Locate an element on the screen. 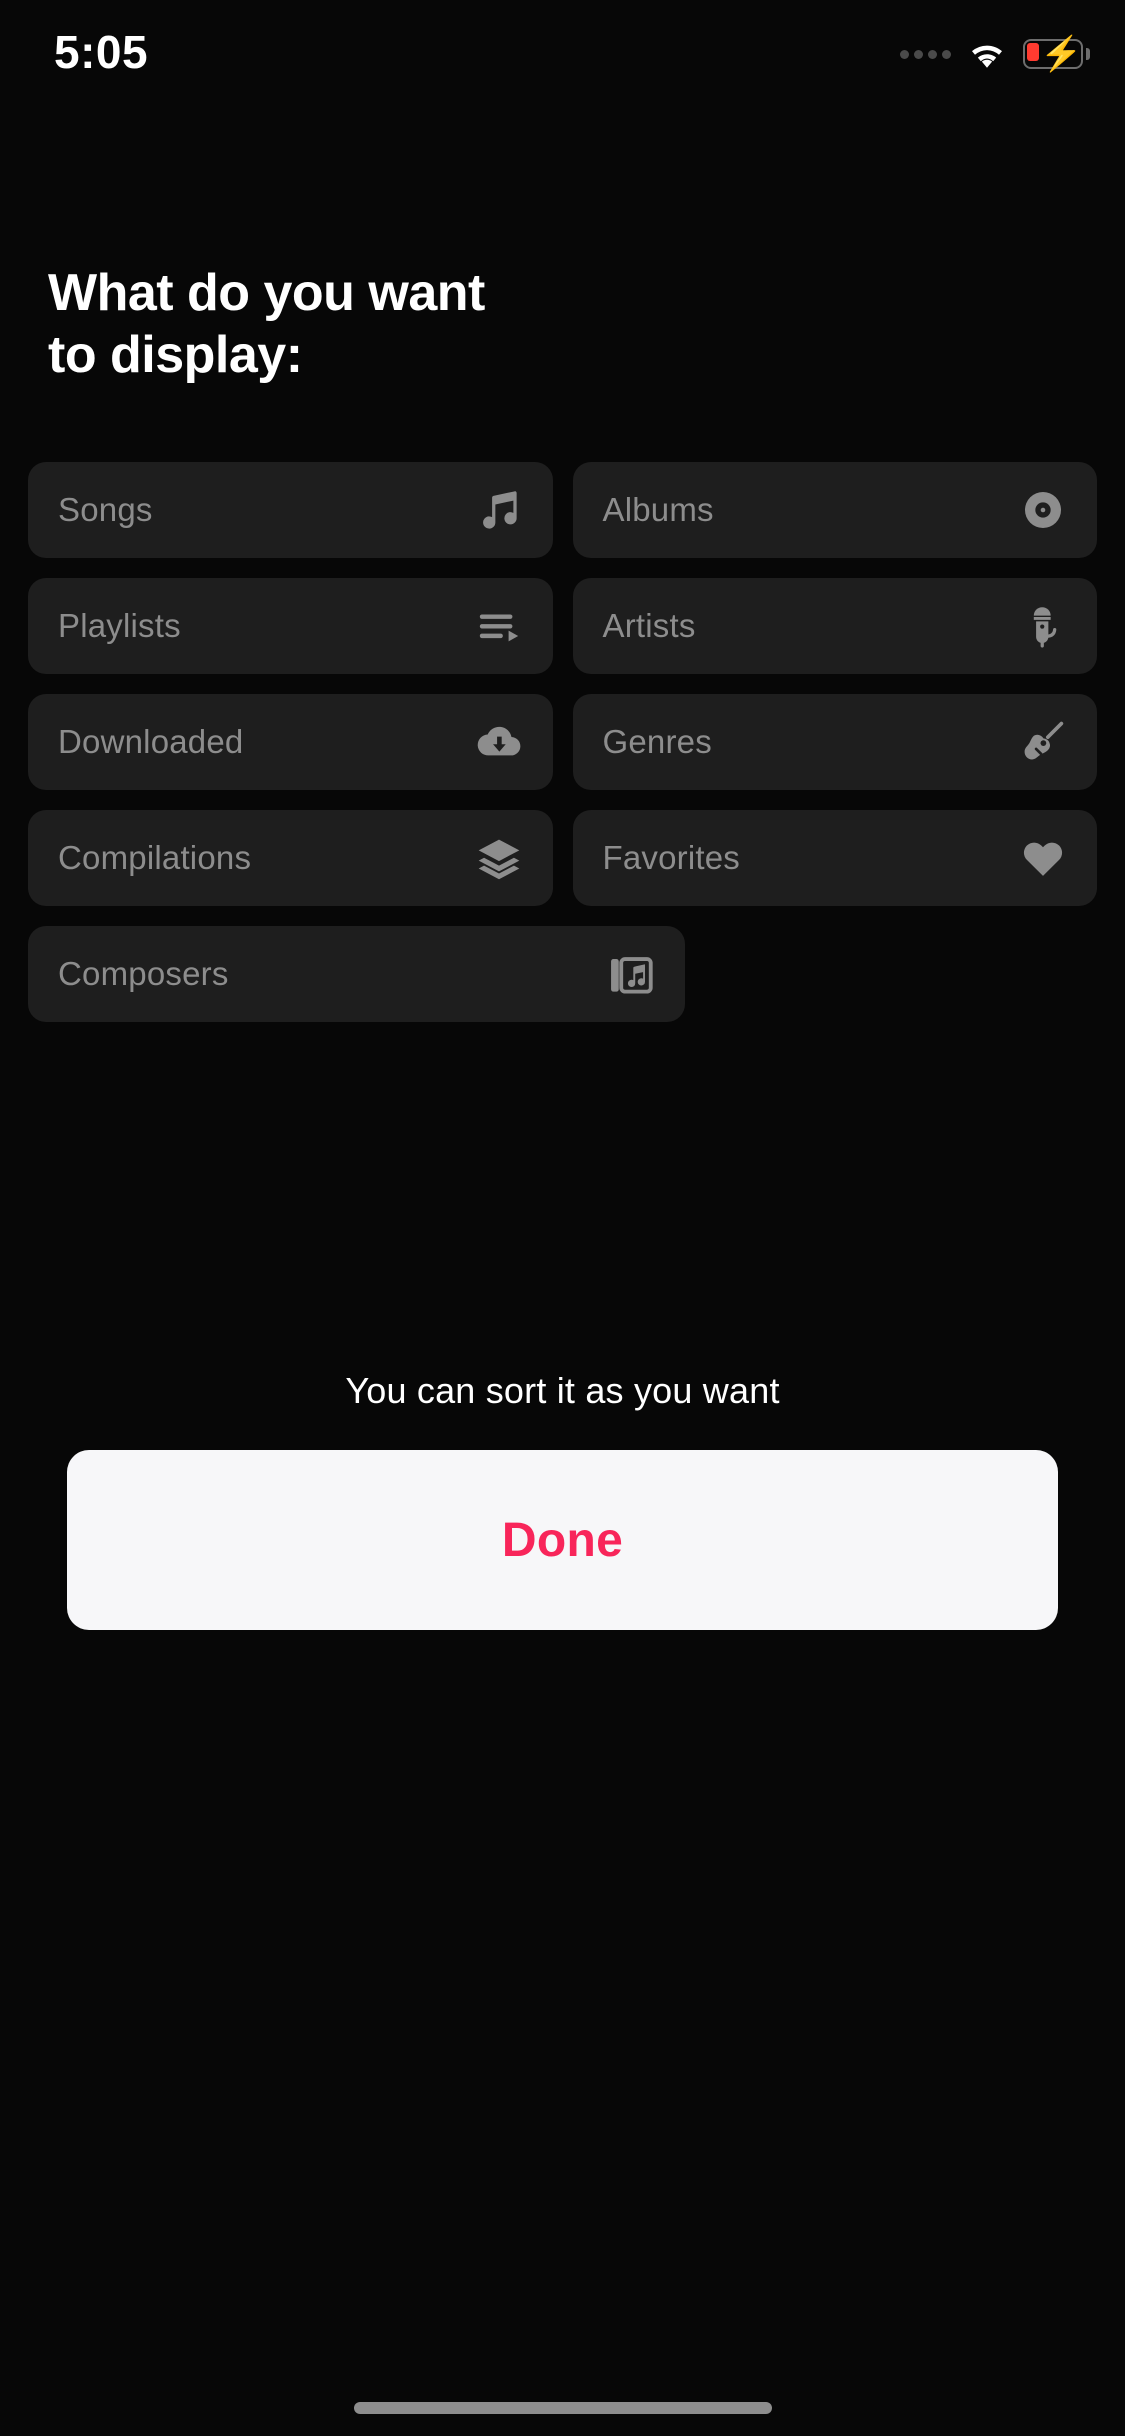 This screenshot has width=1125, height=2436. option-label: Artists is located at coordinates (649, 625).